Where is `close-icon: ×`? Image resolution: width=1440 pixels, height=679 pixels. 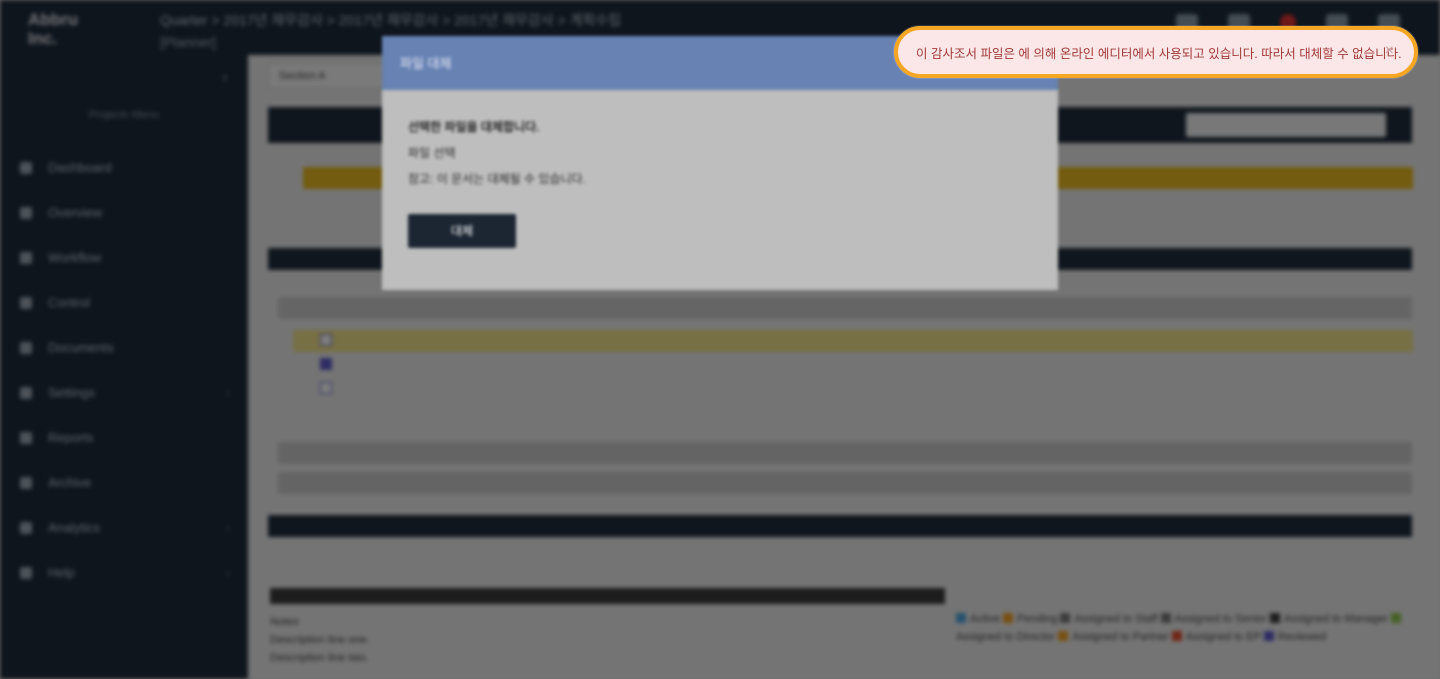 close-icon: × is located at coordinates (1389, 51).